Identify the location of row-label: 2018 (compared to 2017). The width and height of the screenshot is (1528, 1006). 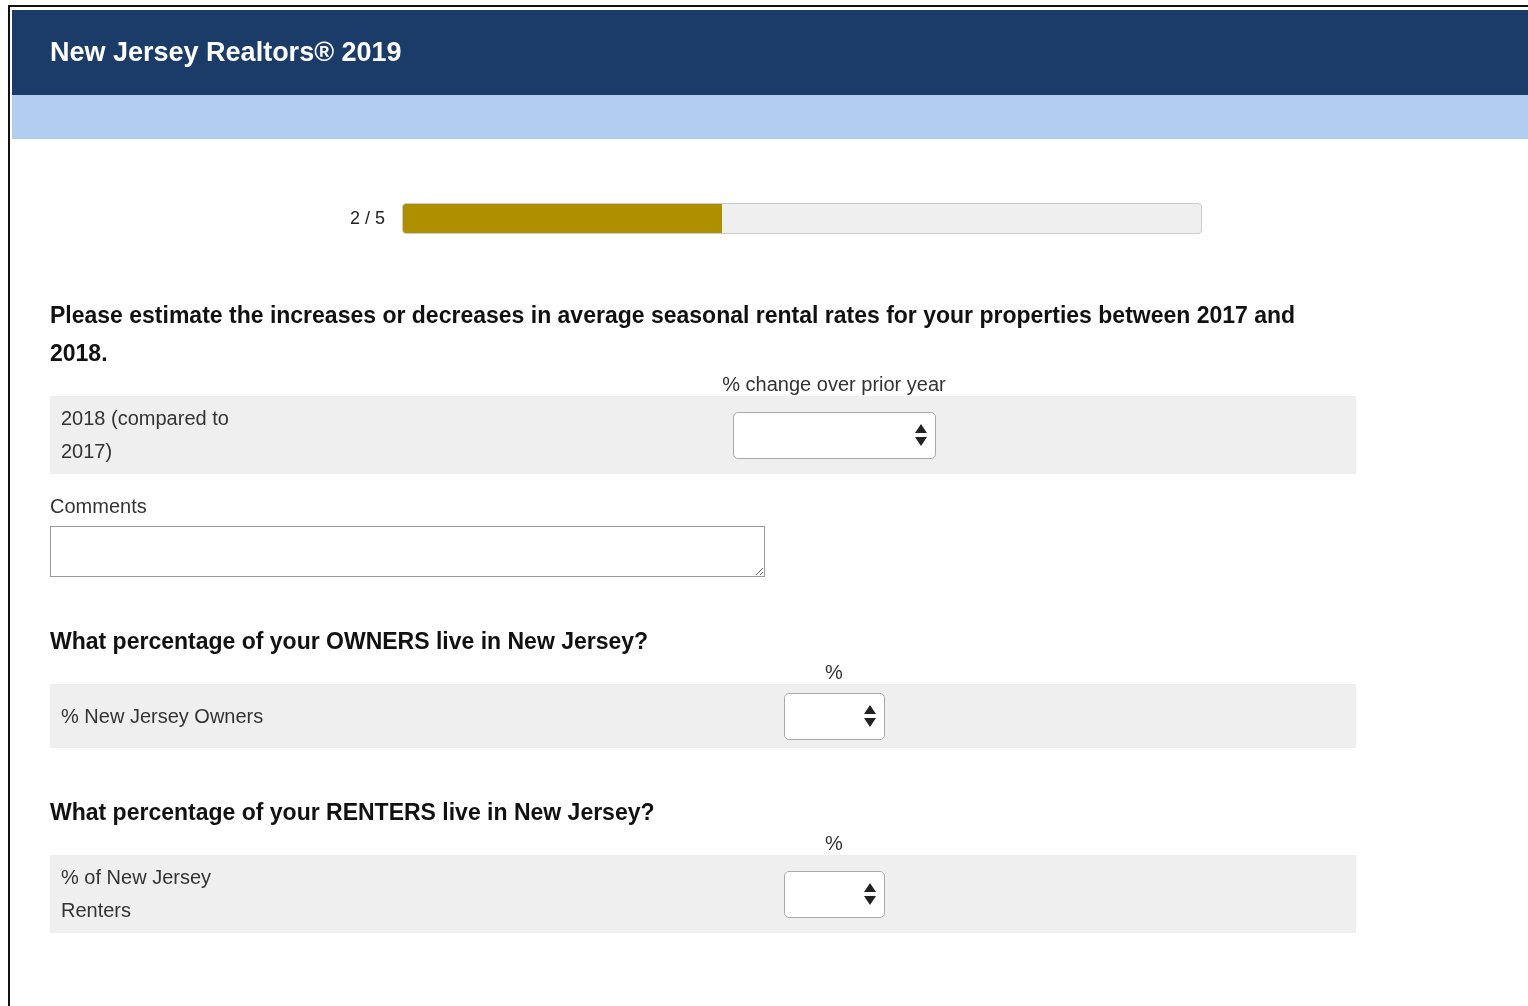
(145, 435).